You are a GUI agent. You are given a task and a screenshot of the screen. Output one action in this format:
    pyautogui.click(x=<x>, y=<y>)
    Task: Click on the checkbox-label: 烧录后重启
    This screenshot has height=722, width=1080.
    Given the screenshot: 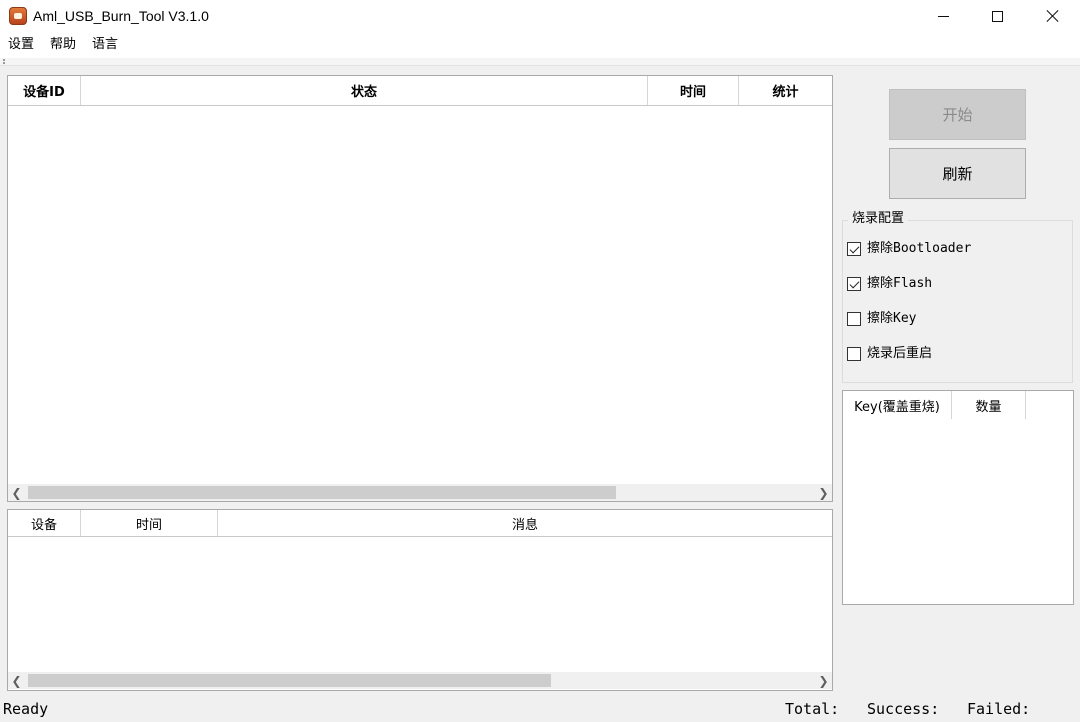 What is the action you would take?
    pyautogui.click(x=900, y=353)
    